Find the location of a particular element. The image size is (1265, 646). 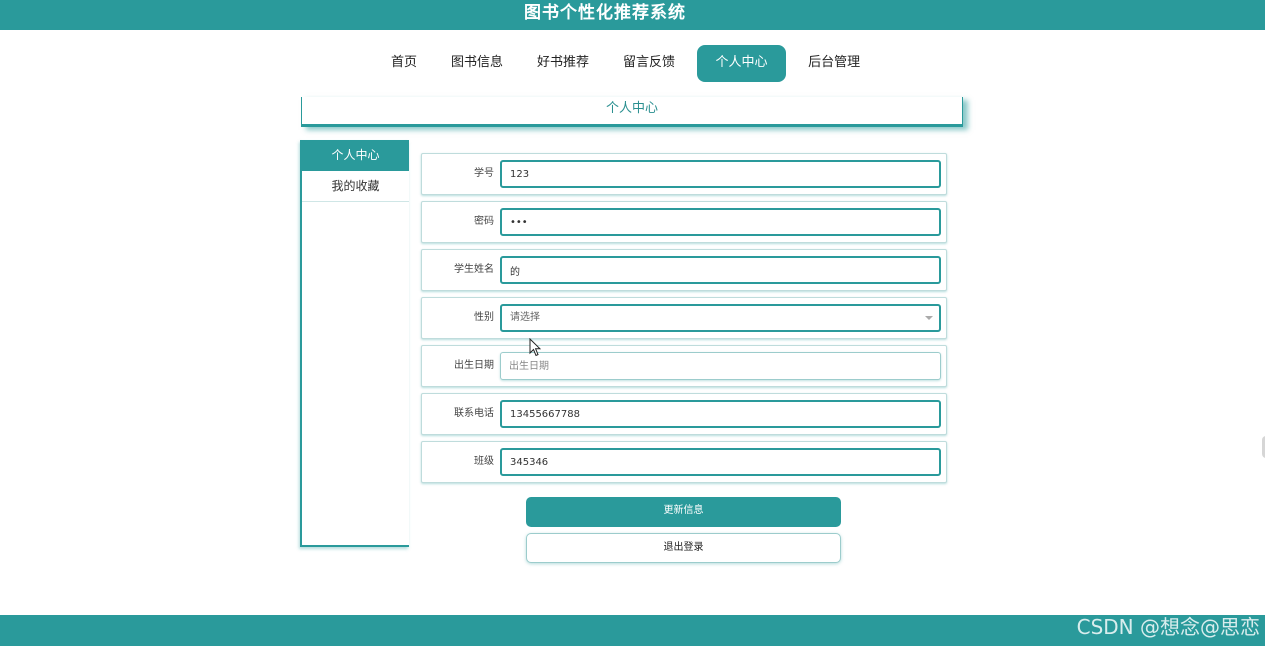

nav-book-info: 图书信息 is located at coordinates (477, 63).